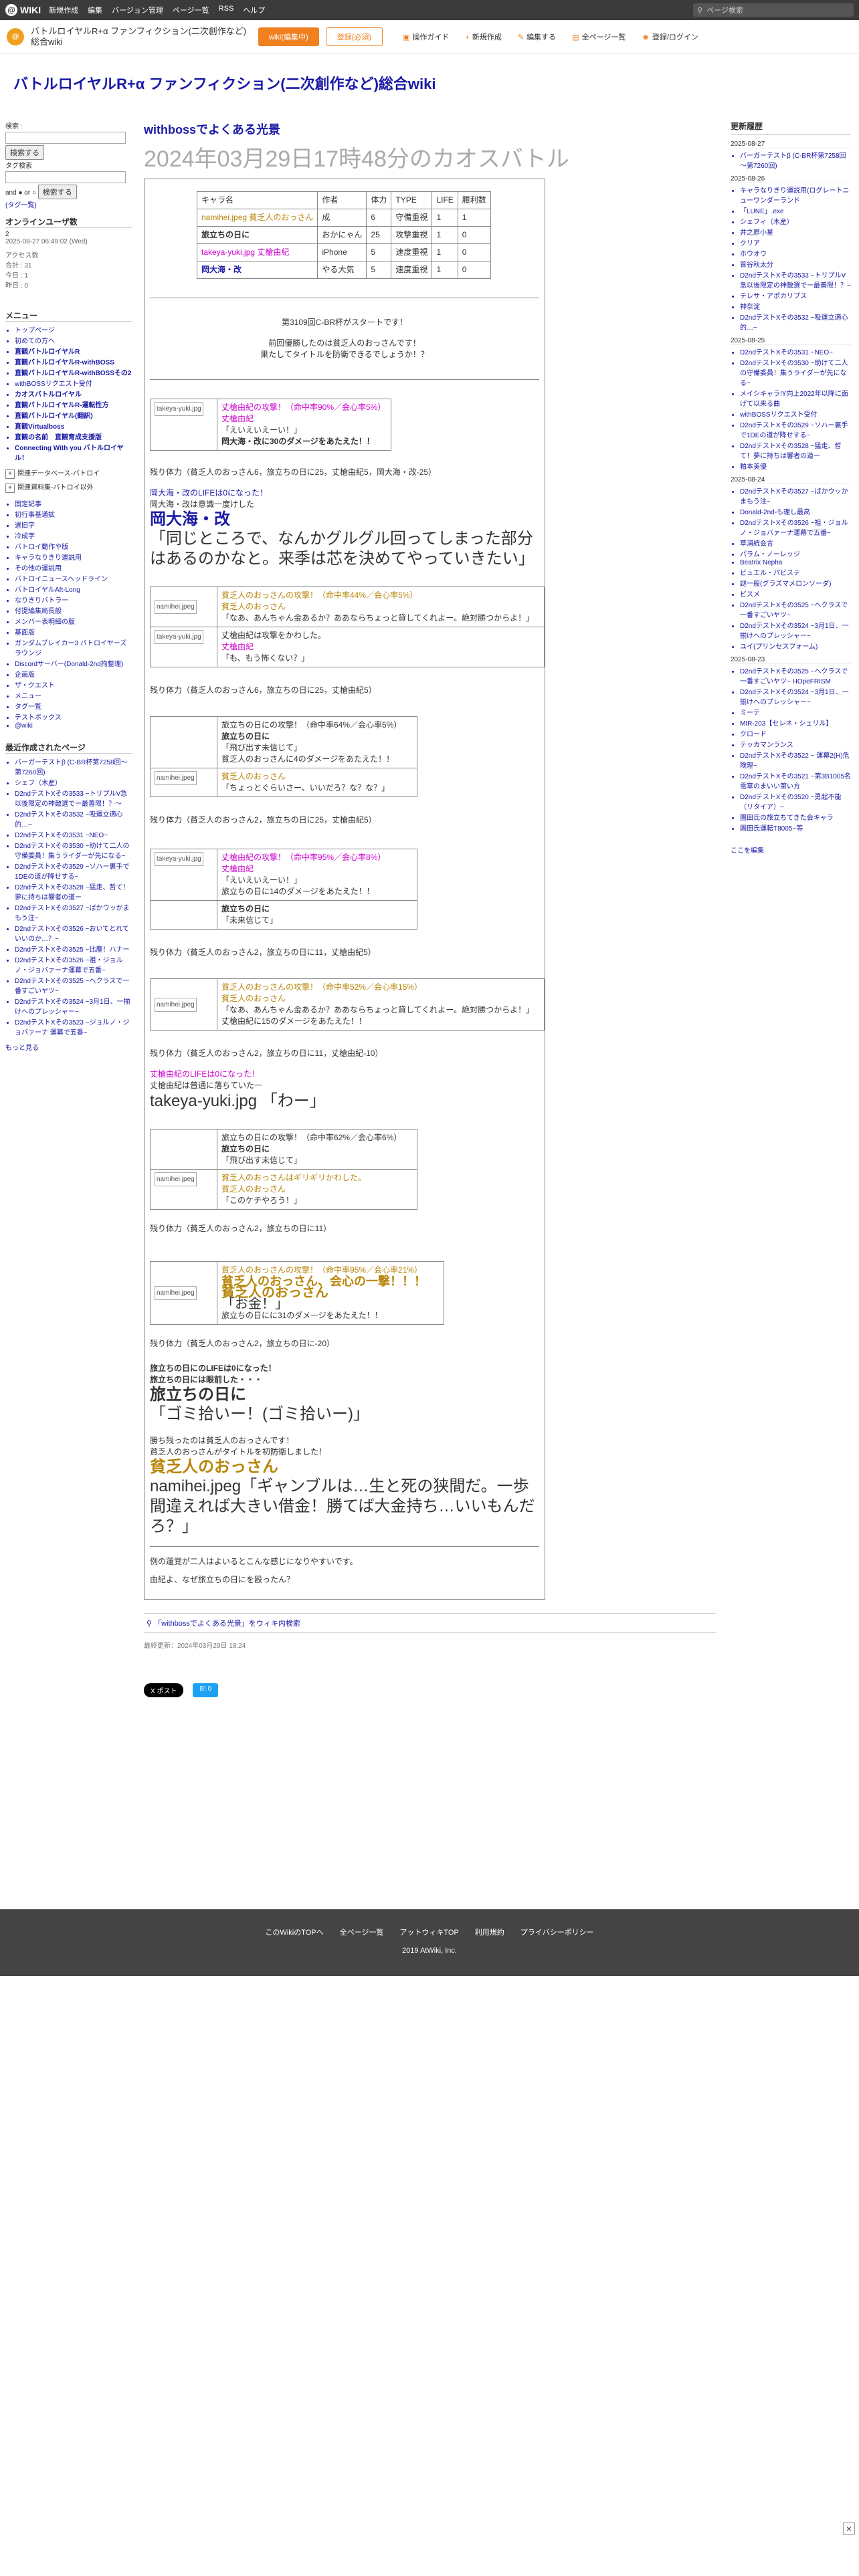  Describe the element at coordinates (362, 1932) in the screenshot. I see `footer-link-all: 全ページ一覧` at that location.